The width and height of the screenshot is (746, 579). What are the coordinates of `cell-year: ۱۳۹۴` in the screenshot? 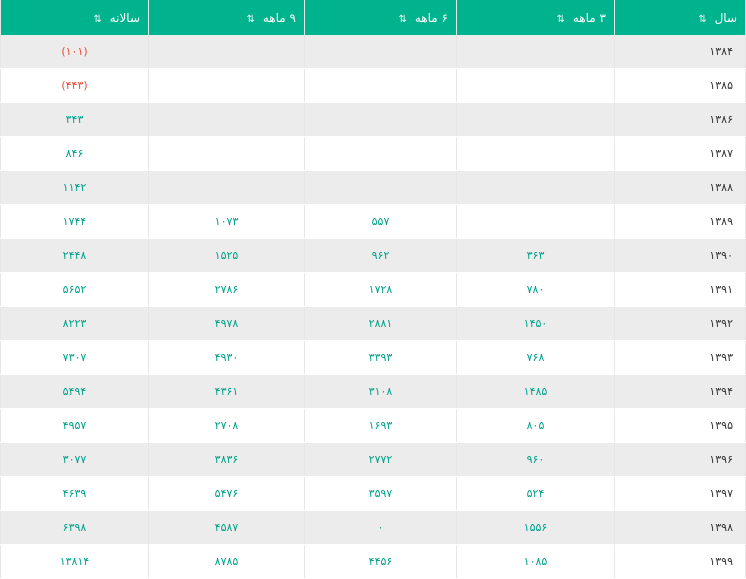 It's located at (680, 391).